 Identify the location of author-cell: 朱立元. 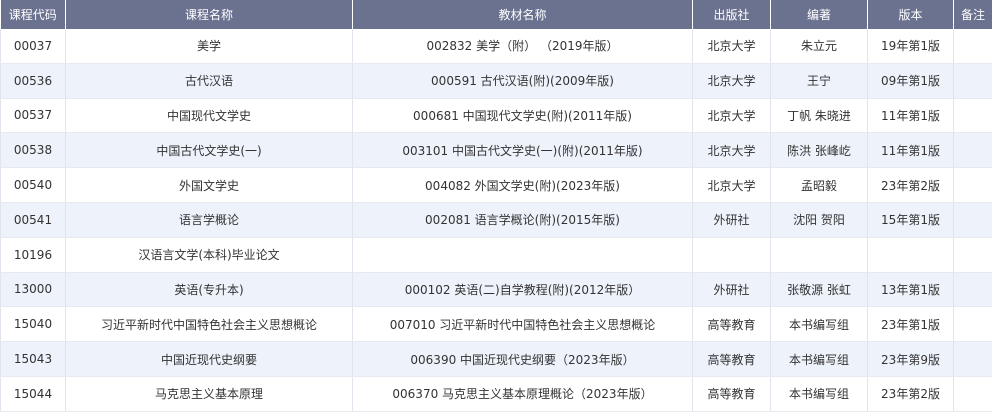
(819, 46).